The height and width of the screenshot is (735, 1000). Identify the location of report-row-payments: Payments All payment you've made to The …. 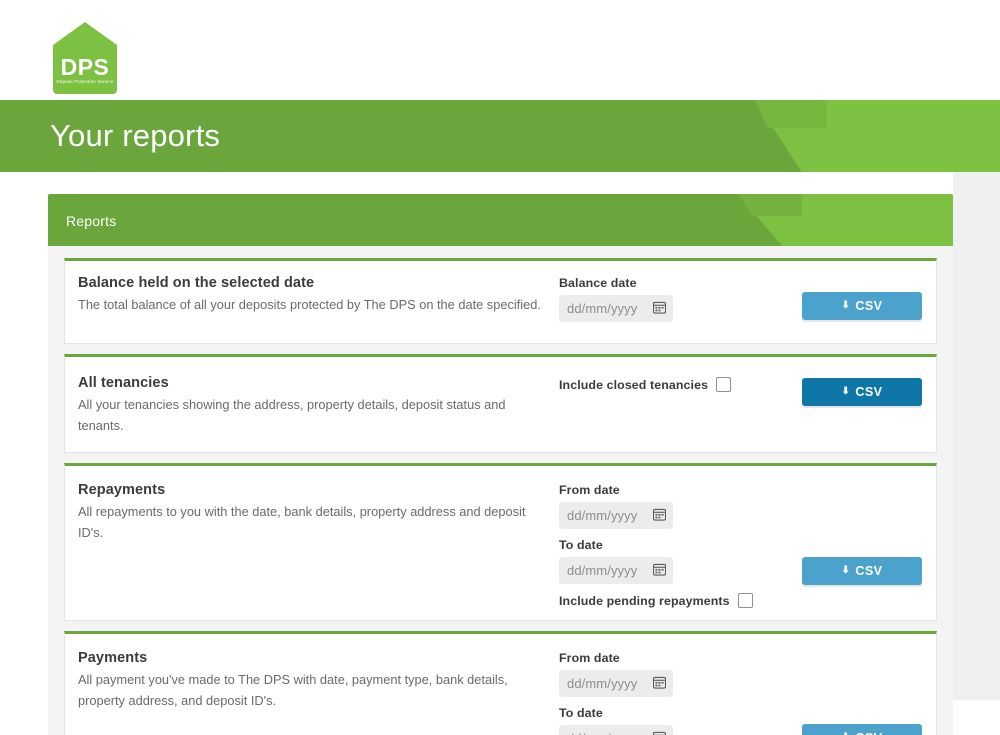
(500, 683).